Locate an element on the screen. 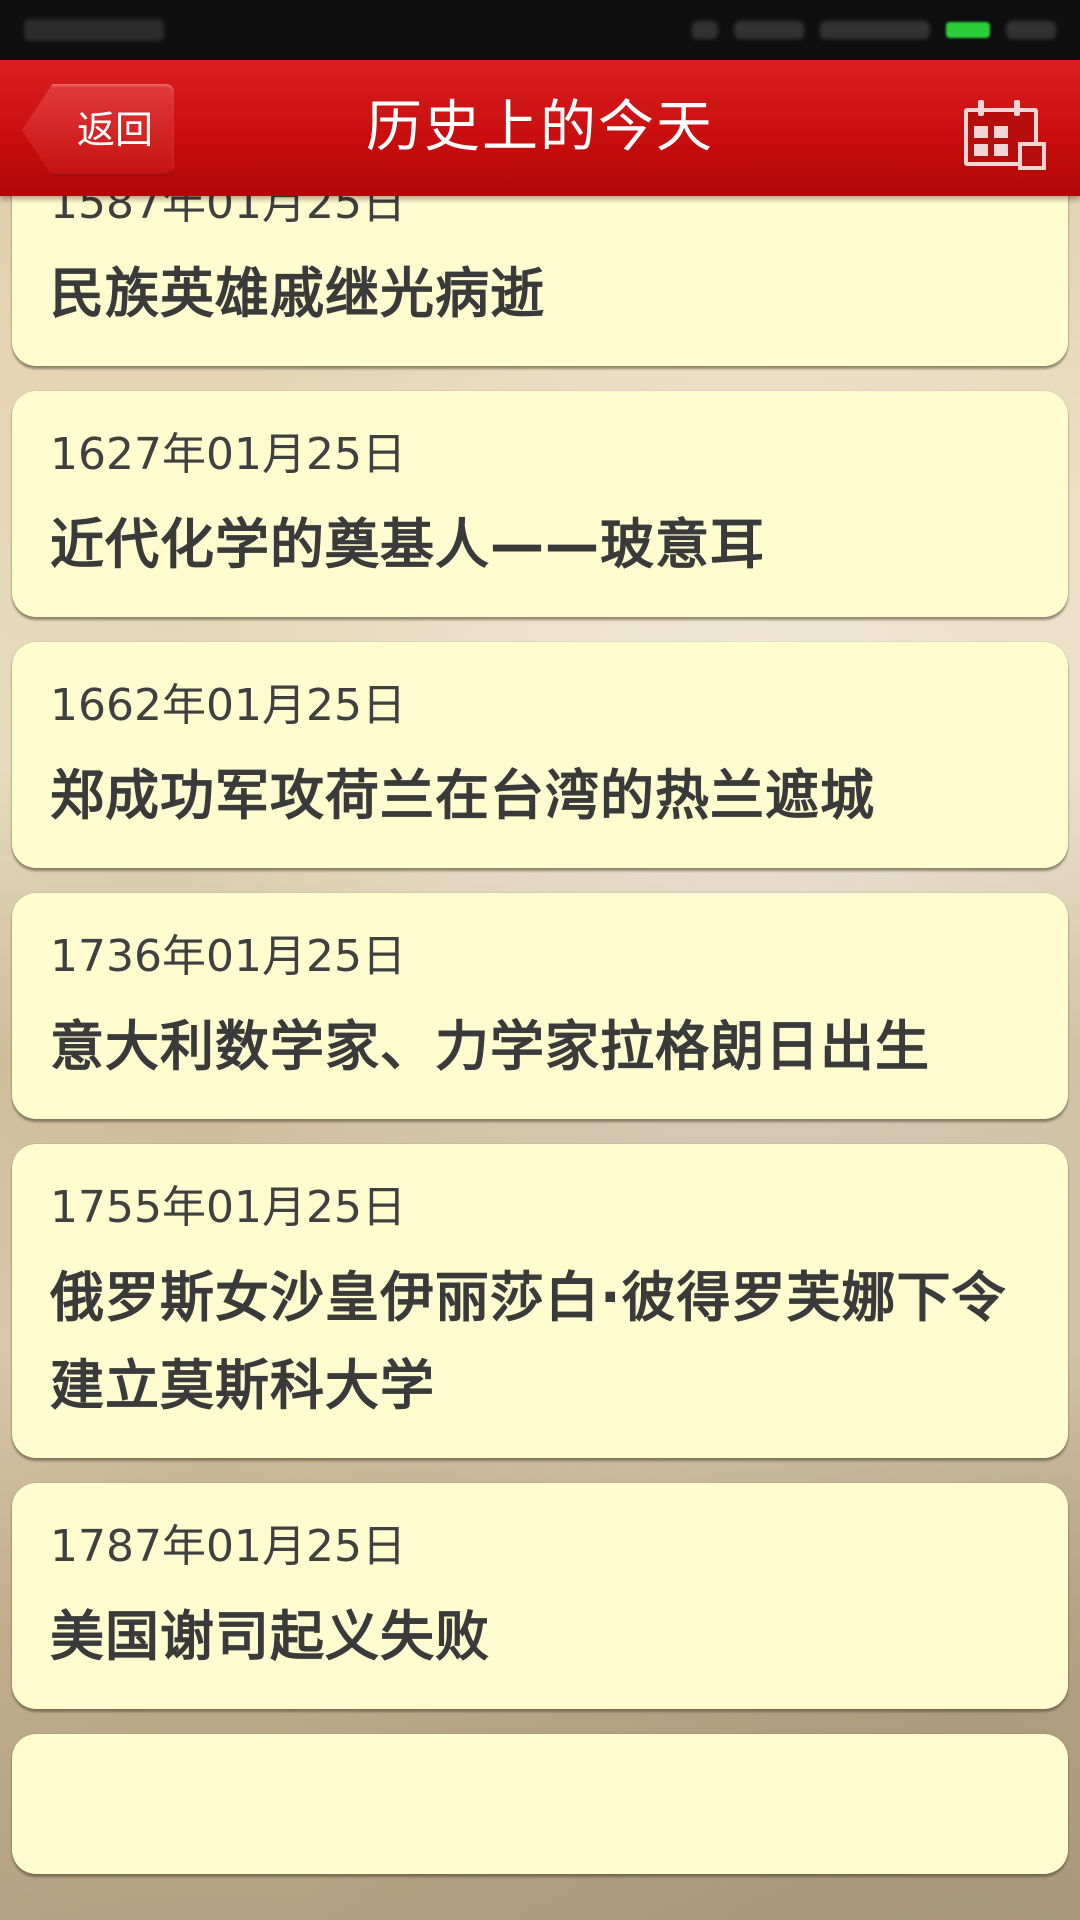 The height and width of the screenshot is (1920, 1080). app-header: 返回 历史上的今天 is located at coordinates (540, 128).